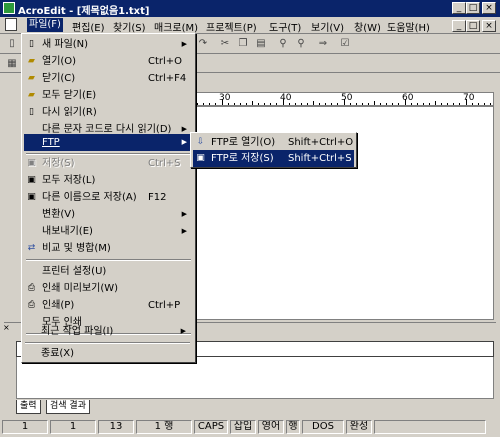 This screenshot has height=437, width=500. What do you see at coordinates (108, 163) in the screenshot?
I see `menu-item-save: ▣ 저장(S) Ctrl+S` at bounding box center [108, 163].